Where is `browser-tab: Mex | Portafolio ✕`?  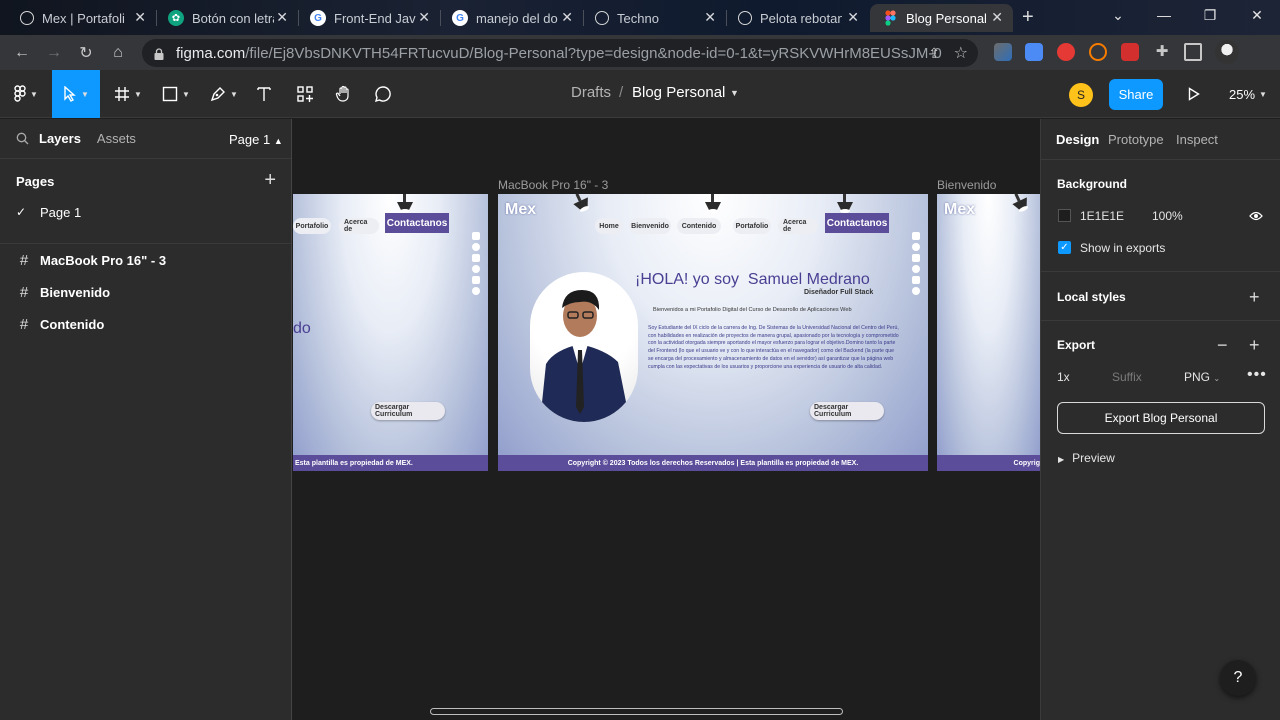 browser-tab: Mex | Portafolio ✕ is located at coordinates (82, 18).